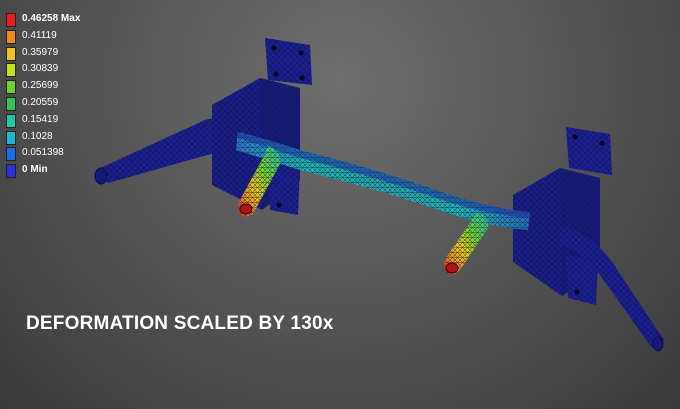  Describe the element at coordinates (180, 323) in the screenshot. I see `deformation-caption: DEFORMATION SCALED BY 130x` at that location.